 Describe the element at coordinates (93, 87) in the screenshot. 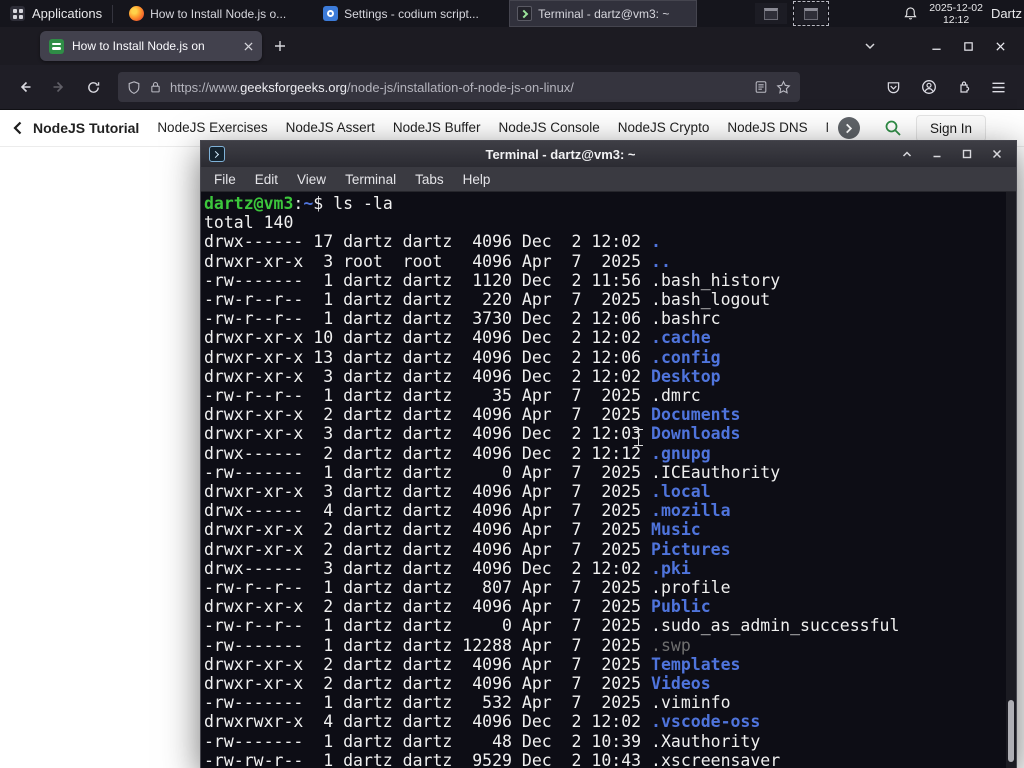

I see `reload-button` at that location.